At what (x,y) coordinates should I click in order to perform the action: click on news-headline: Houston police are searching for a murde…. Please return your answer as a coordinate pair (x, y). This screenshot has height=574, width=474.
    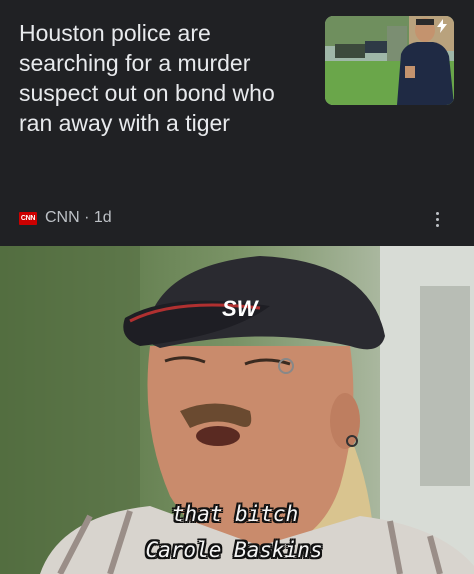
    Looking at the image, I should click on (161, 78).